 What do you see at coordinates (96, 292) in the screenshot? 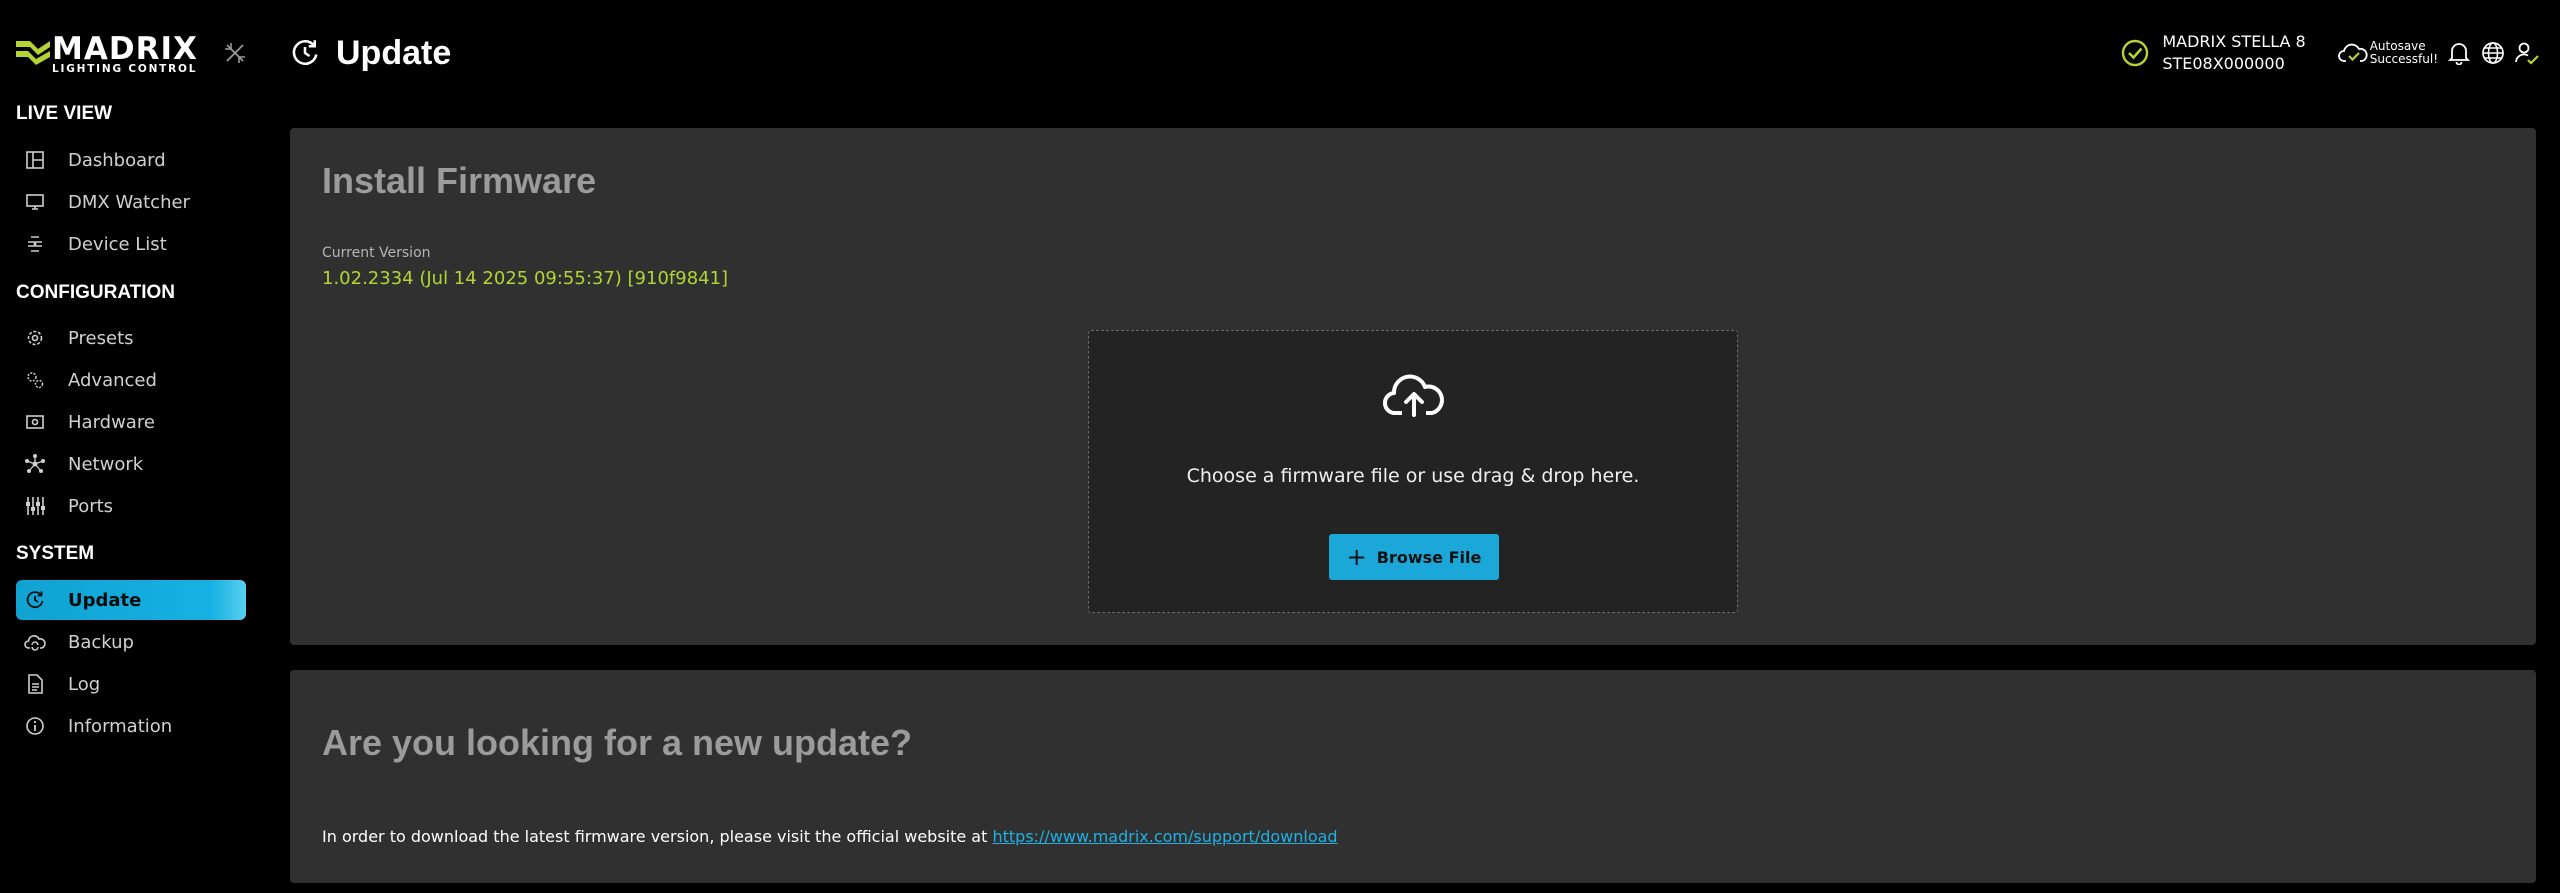
I see `section-configuration: CONFIGURATION` at bounding box center [96, 292].